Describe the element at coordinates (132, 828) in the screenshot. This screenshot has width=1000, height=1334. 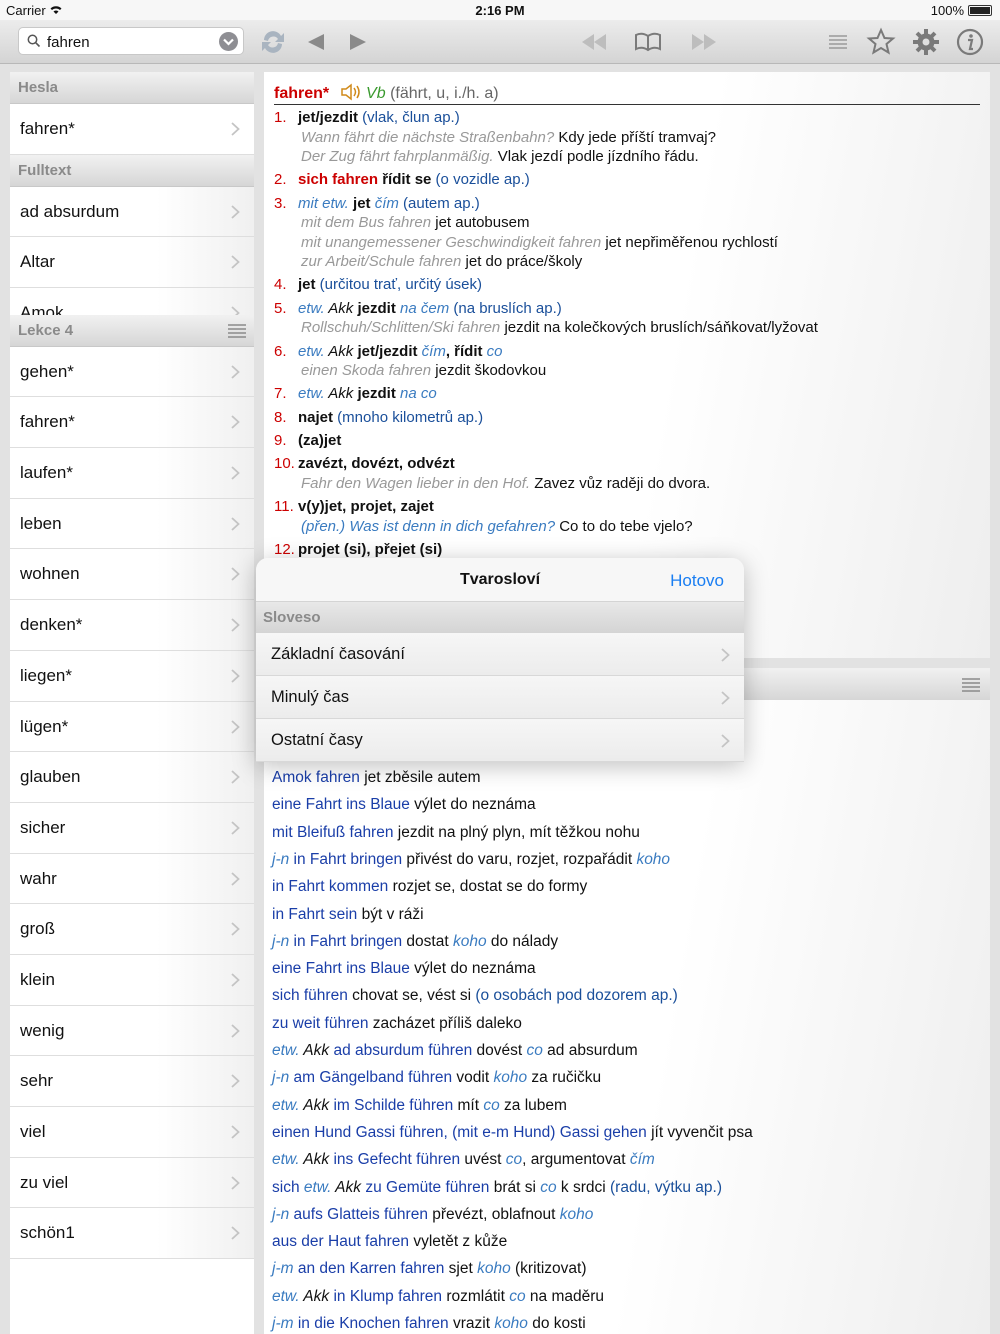
I see `list-item: sicher` at that location.